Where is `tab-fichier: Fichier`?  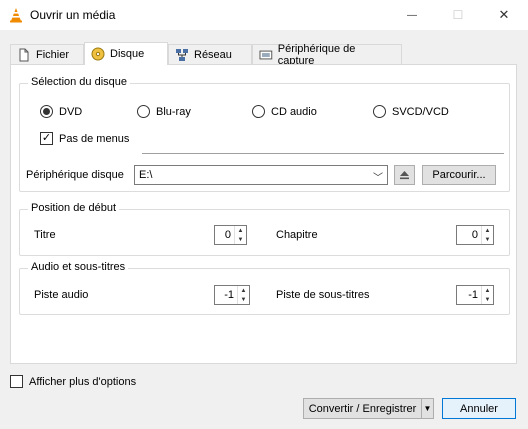 tab-fichier: Fichier is located at coordinates (47, 54).